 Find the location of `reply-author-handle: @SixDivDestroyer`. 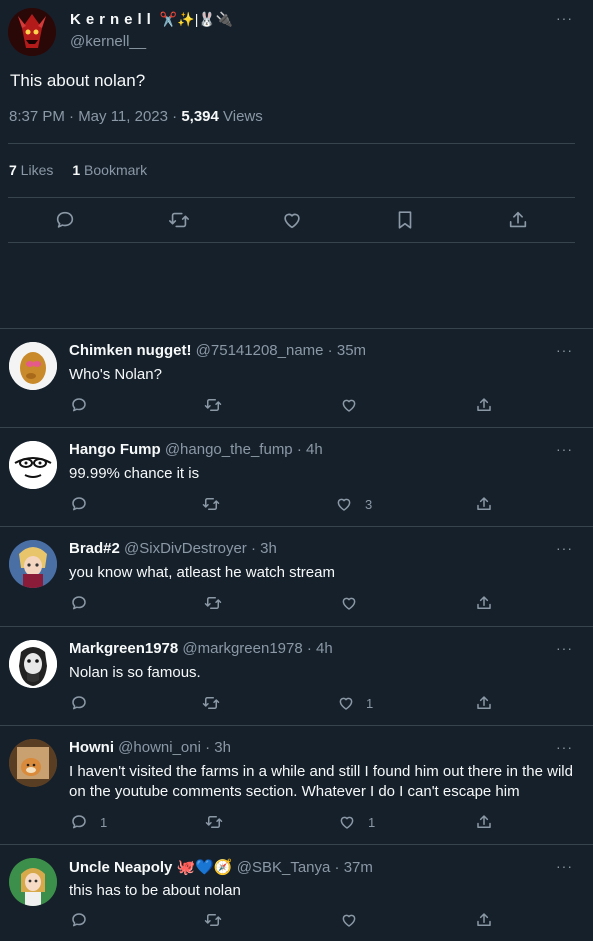

reply-author-handle: @SixDivDestroyer is located at coordinates (185, 548).